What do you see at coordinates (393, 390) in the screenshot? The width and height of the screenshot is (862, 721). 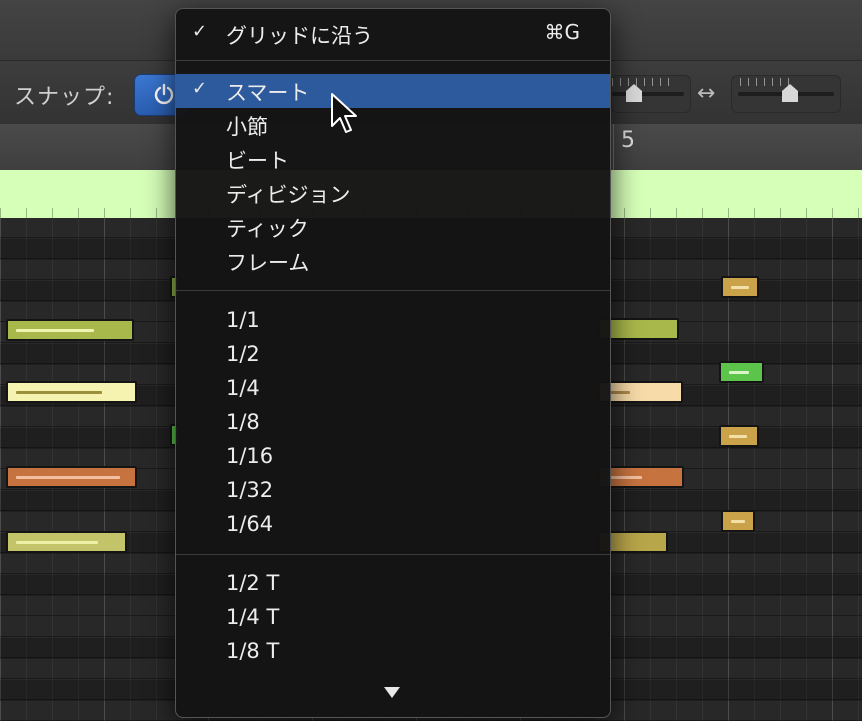 I see `menu-item-1-4: 1/4` at bounding box center [393, 390].